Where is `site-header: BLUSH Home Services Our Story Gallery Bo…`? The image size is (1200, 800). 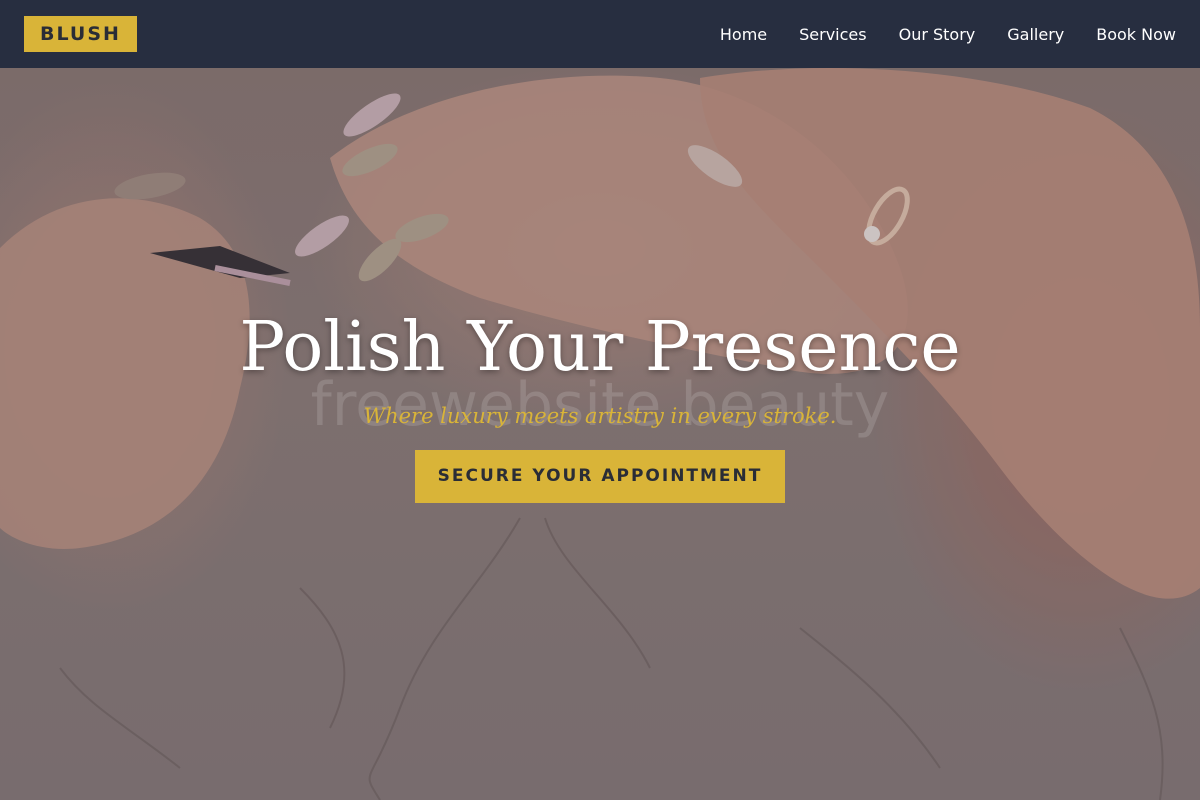
site-header: BLUSH Home Services Our Story Gallery Bo… is located at coordinates (600, 34).